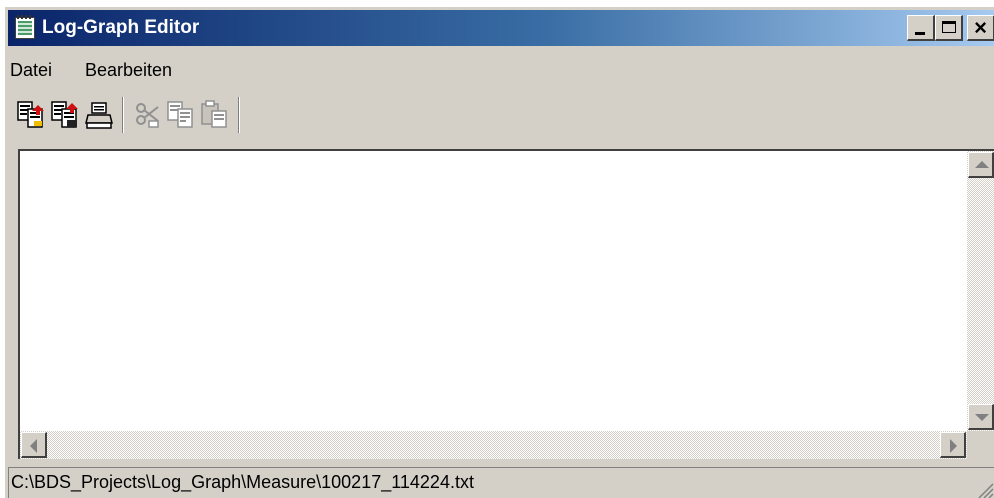 Image resolution: width=994 pixels, height=498 pixels. I want to click on close-button: ×, so click(980, 28).